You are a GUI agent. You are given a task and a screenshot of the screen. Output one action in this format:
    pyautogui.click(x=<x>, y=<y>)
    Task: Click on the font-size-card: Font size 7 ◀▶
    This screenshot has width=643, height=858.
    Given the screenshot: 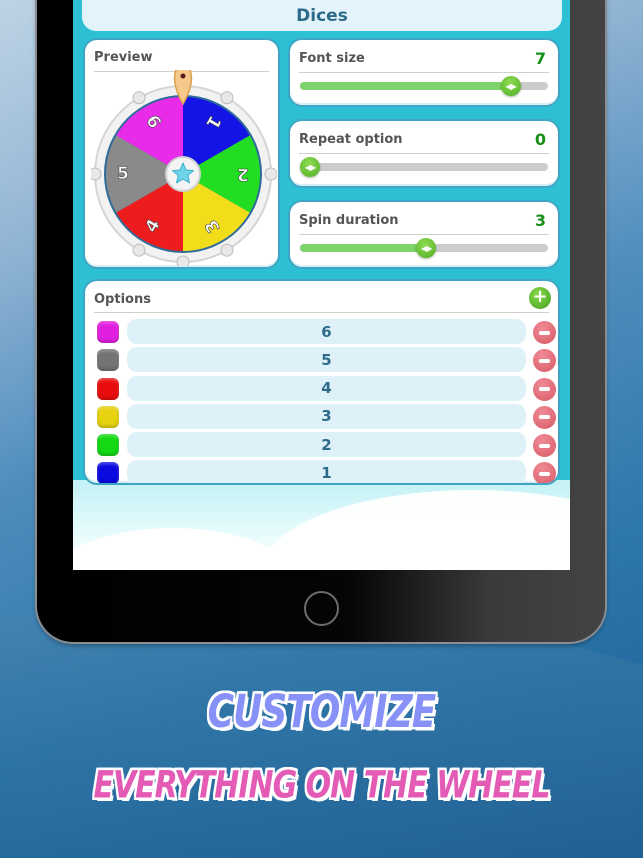 What is the action you would take?
    pyautogui.click(x=424, y=72)
    